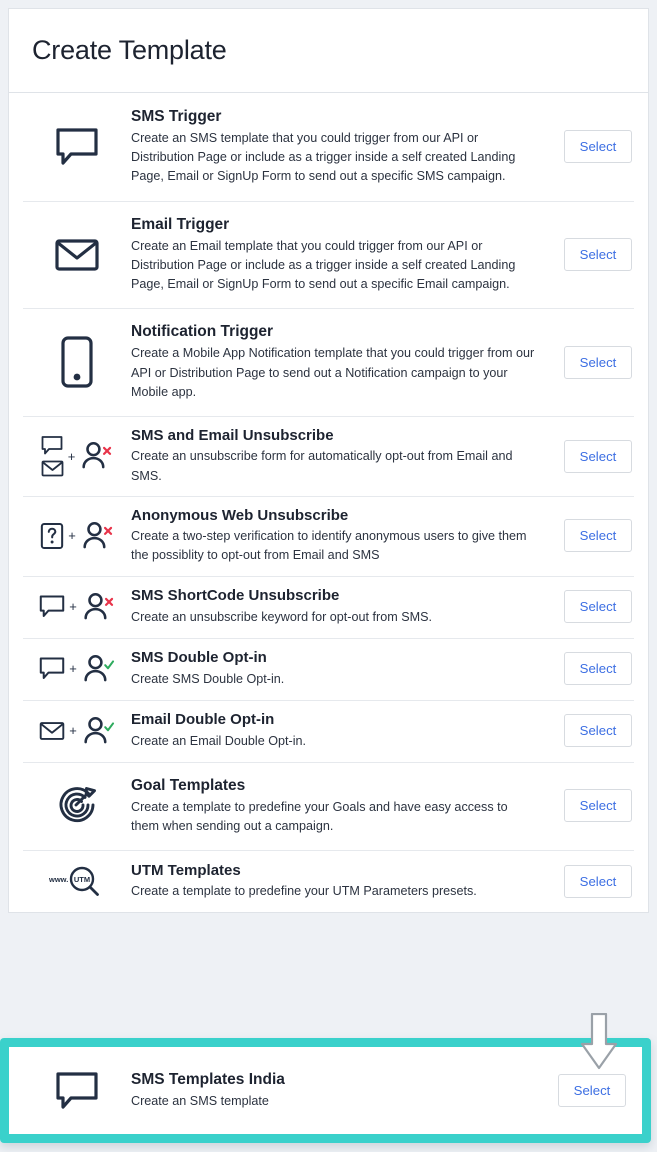  I want to click on item-description: Create an SMS template, so click(200, 1100).